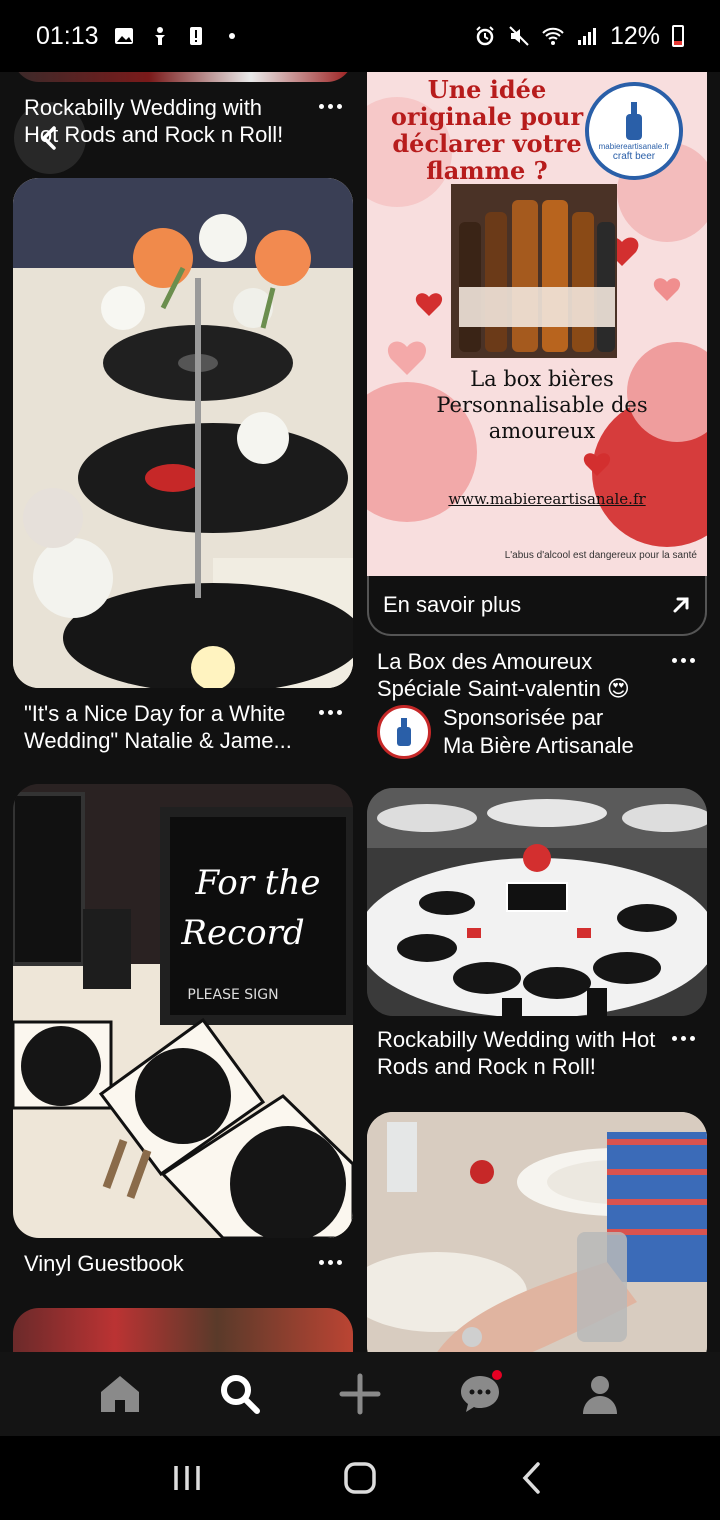 The image size is (720, 1520). Describe the element at coordinates (187, 1478) in the screenshot. I see `recents-icon` at that location.